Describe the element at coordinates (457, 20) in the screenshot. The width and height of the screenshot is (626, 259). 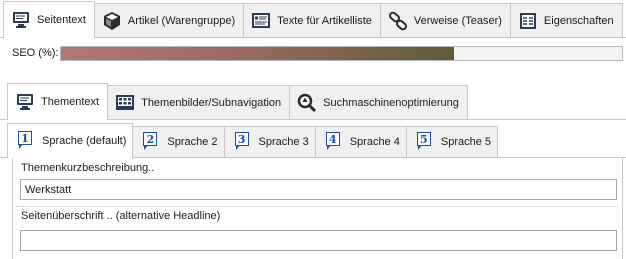
I see `tab-label: Verweise (Teaser)` at that location.